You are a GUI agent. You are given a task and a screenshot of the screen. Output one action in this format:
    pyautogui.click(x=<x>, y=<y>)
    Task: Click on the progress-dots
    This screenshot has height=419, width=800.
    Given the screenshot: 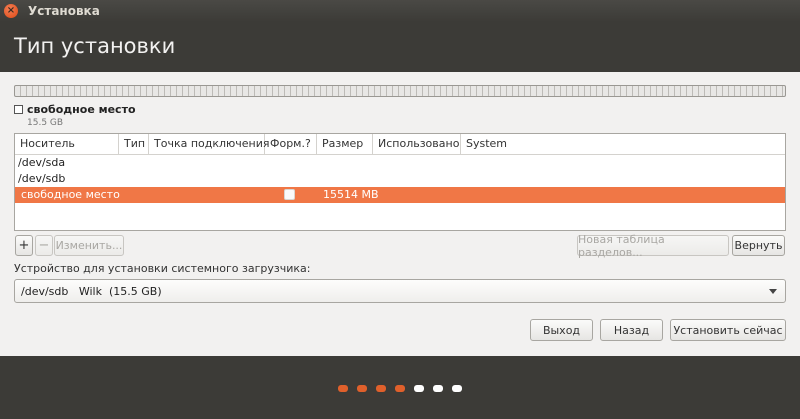 What is the action you would take?
    pyautogui.click(x=404, y=388)
    